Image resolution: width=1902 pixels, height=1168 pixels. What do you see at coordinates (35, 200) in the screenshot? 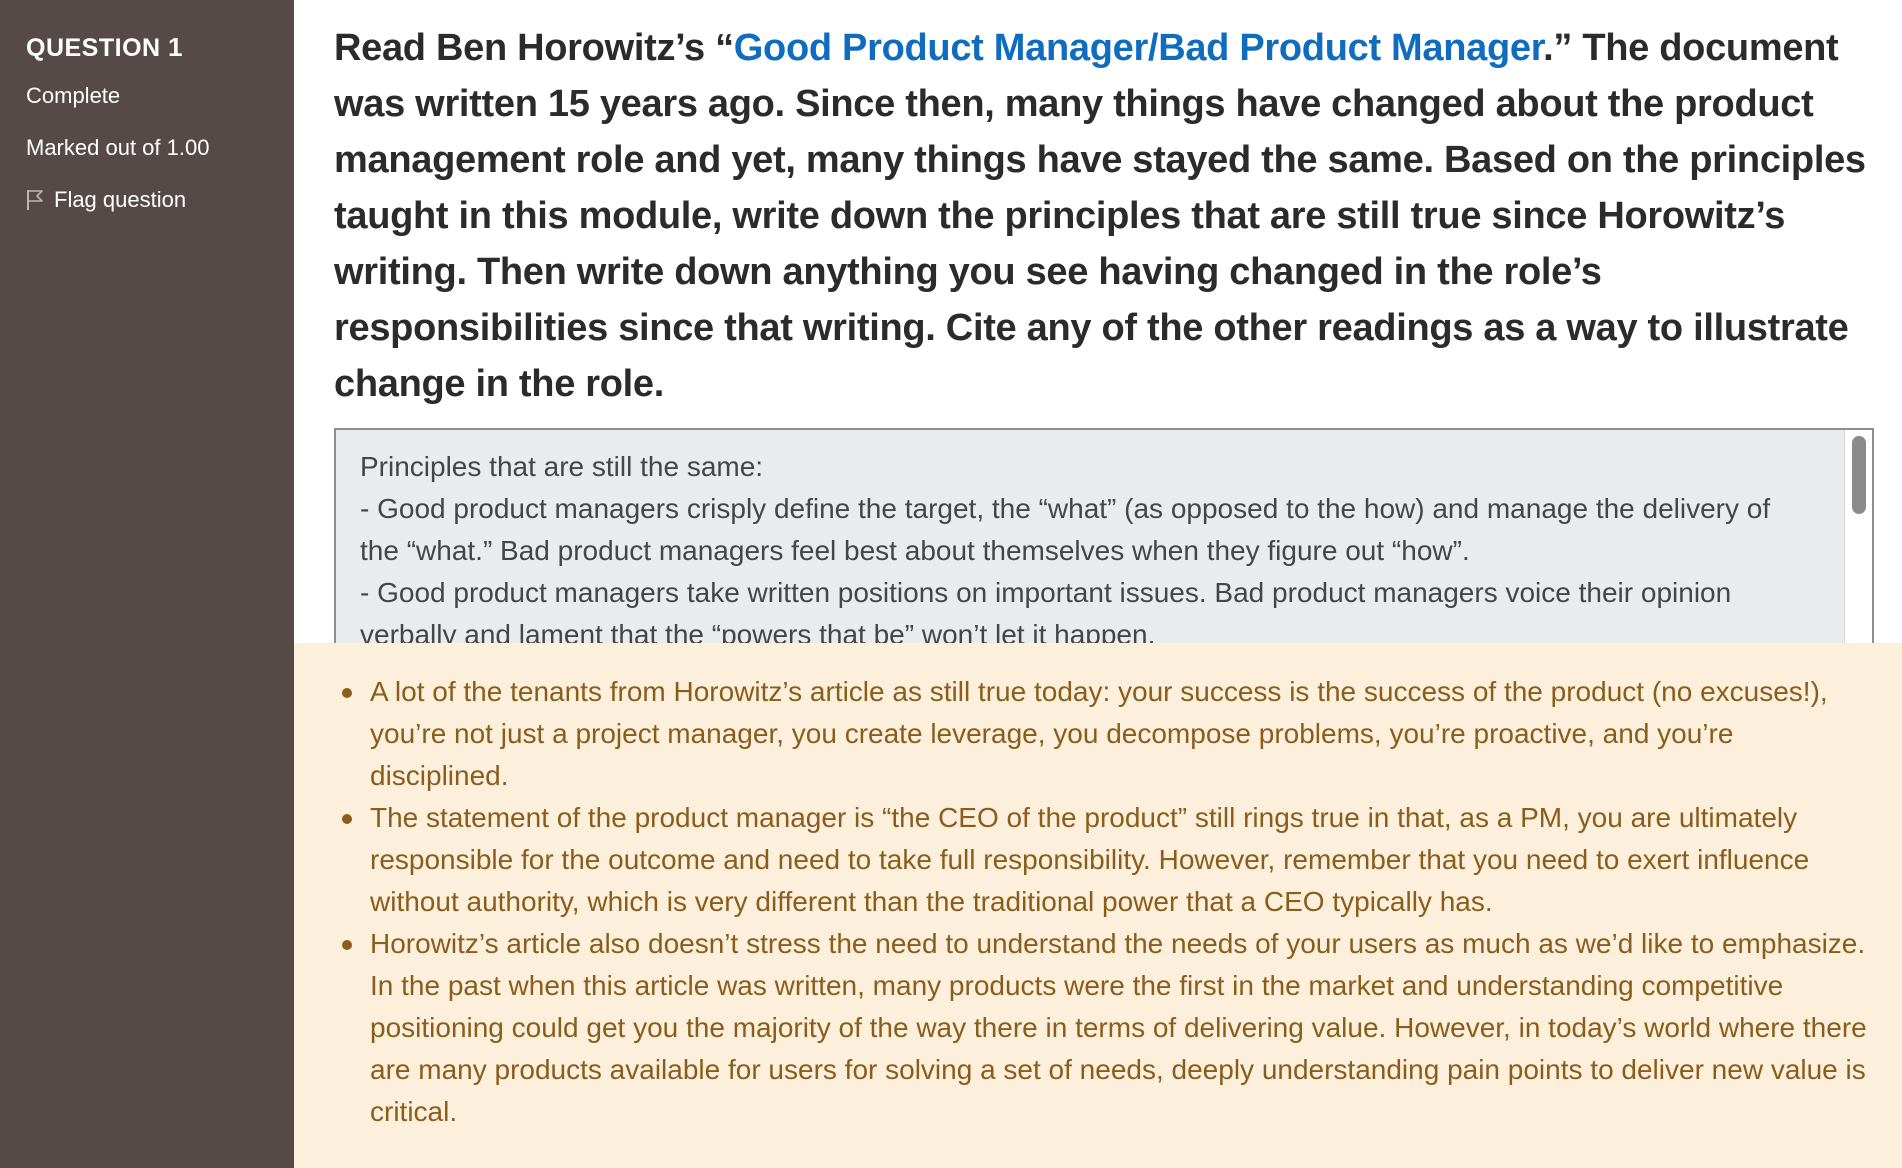
I see `flag-icon` at bounding box center [35, 200].